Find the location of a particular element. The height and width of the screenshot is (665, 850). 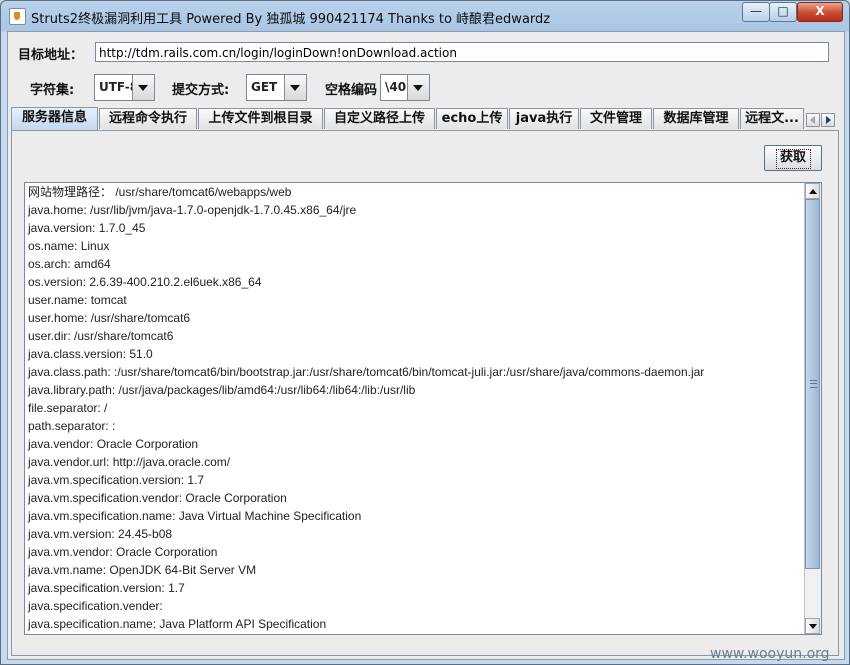

tab-upload-root: 上传文件到根目录 is located at coordinates (260, 118).